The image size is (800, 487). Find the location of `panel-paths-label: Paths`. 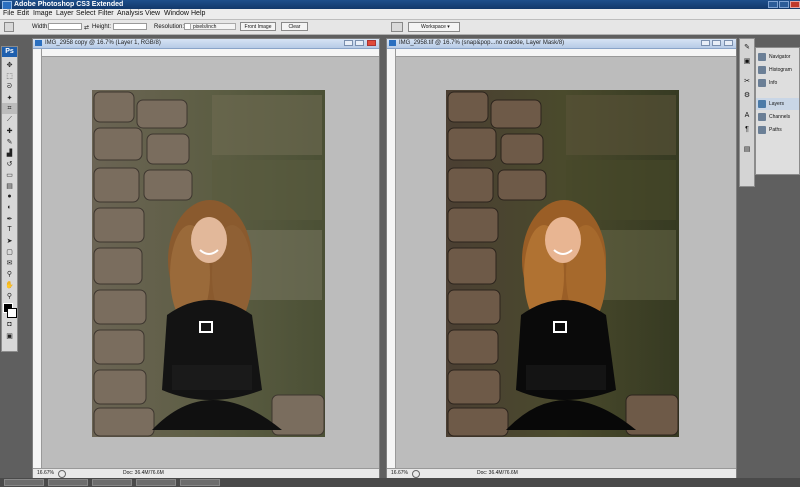

panel-paths-label: Paths is located at coordinates (775, 130).